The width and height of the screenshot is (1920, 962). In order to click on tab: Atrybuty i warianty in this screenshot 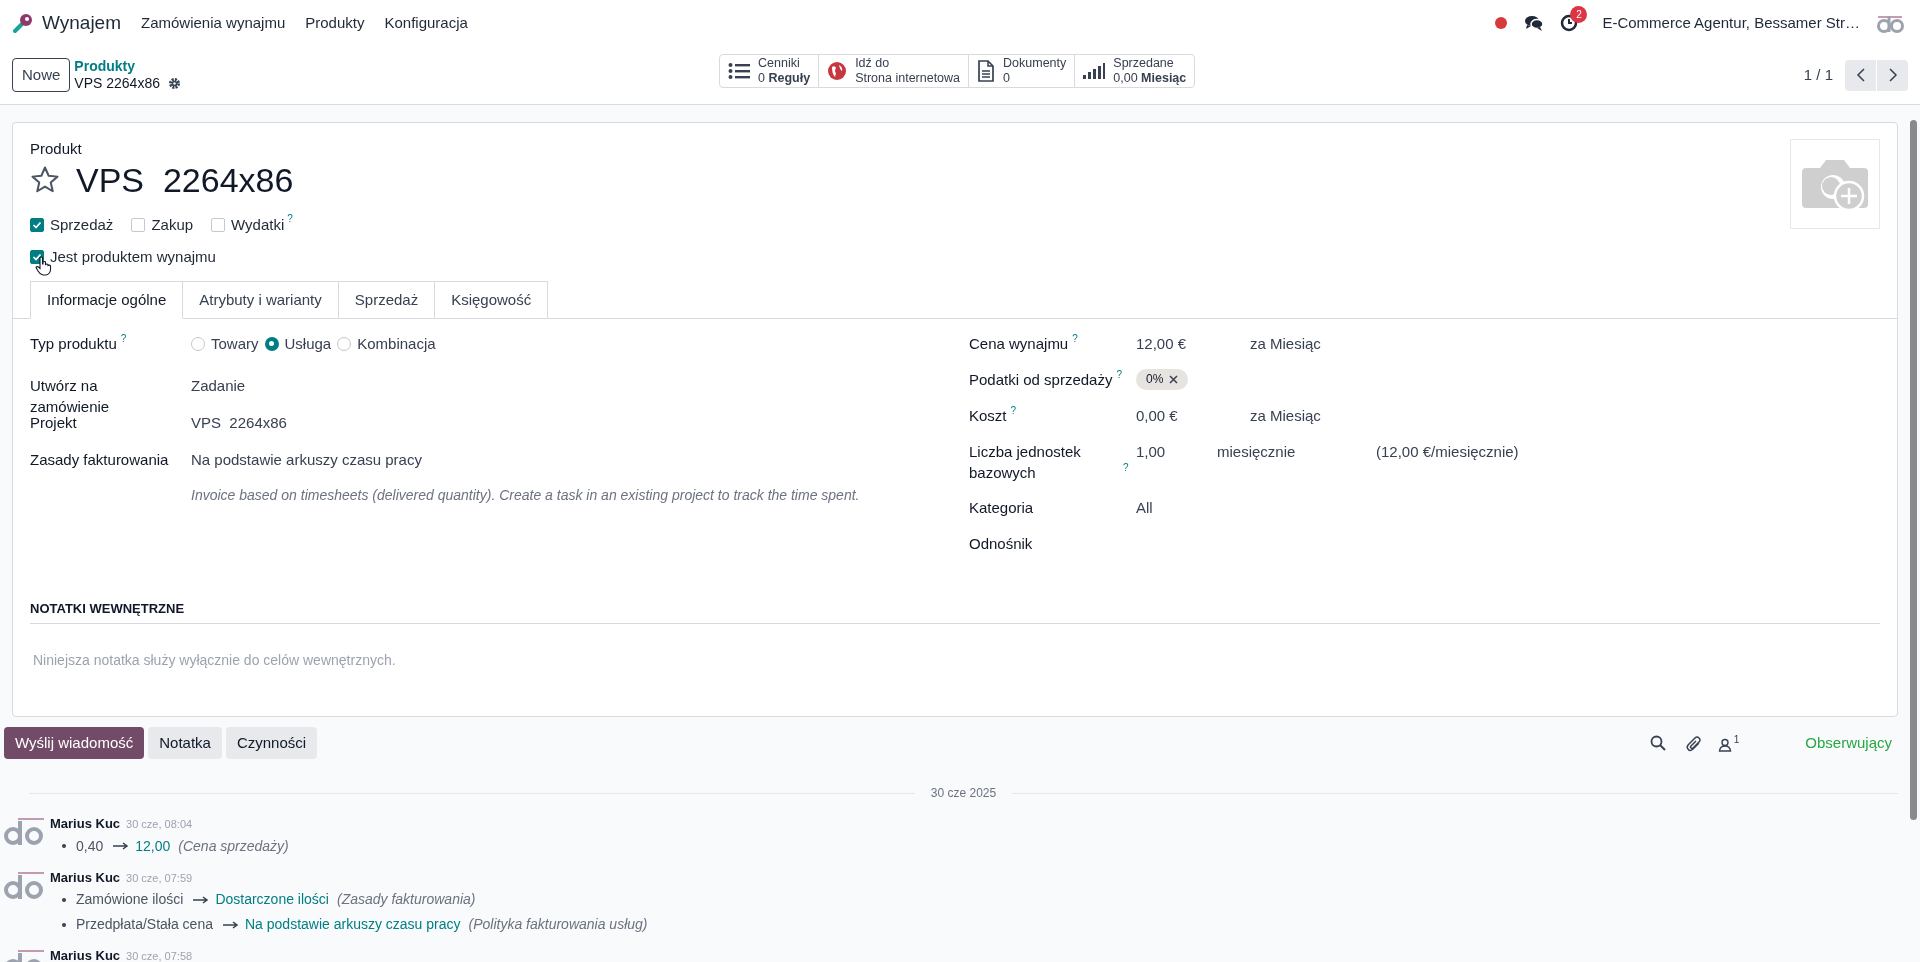, I will do `click(261, 300)`.